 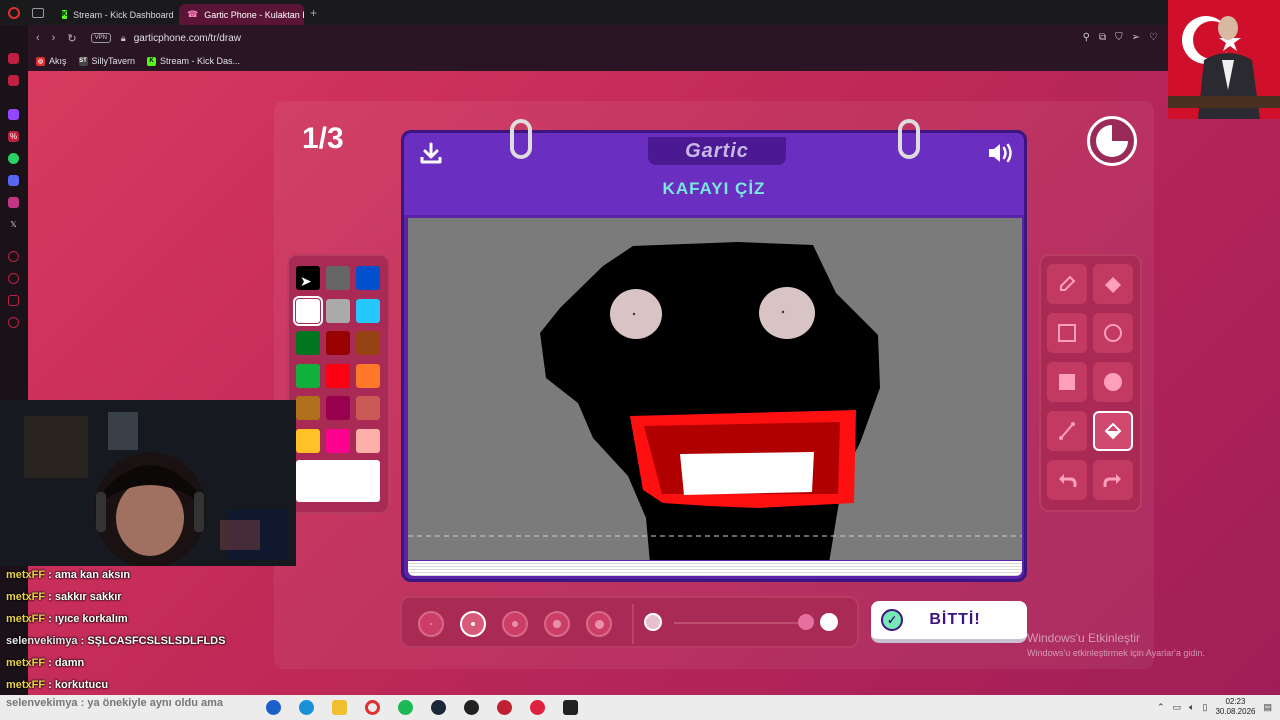 What do you see at coordinates (1067, 382) in the screenshot?
I see `tool-filled-rectangle` at bounding box center [1067, 382].